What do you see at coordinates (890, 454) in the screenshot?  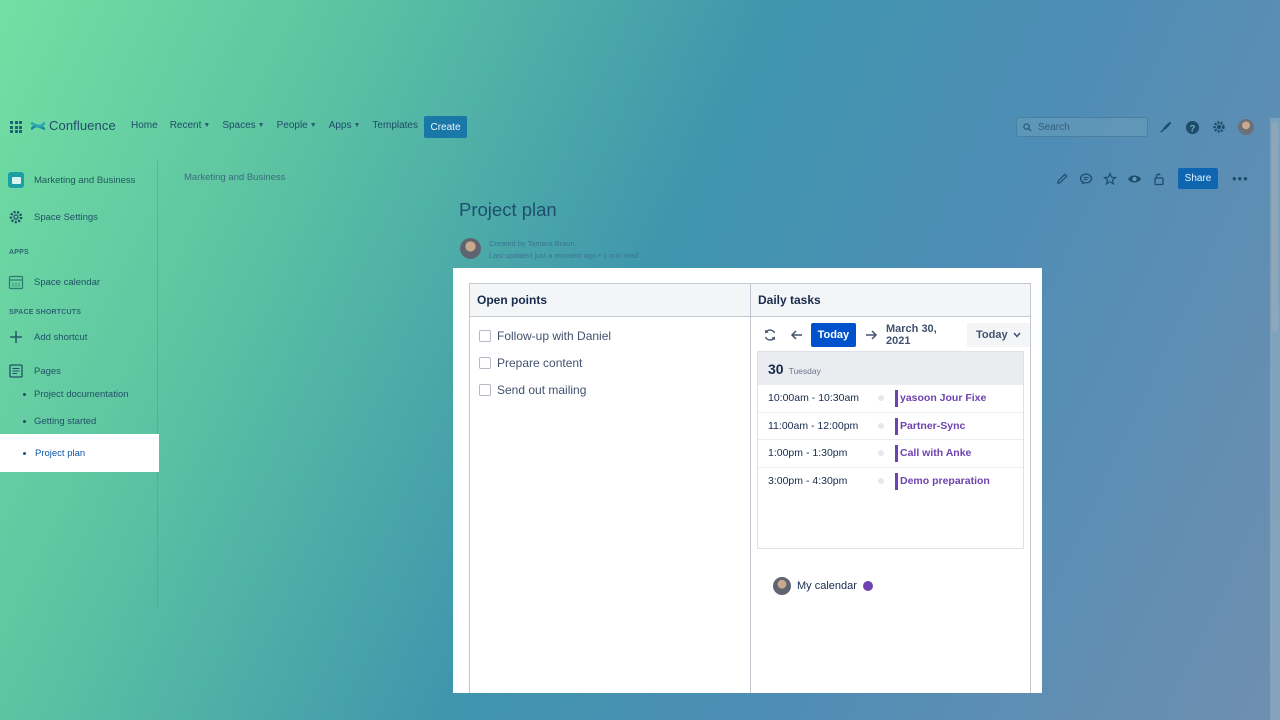 I see `calendar-event: 1:00pm - 1:30pm Call with Anke` at bounding box center [890, 454].